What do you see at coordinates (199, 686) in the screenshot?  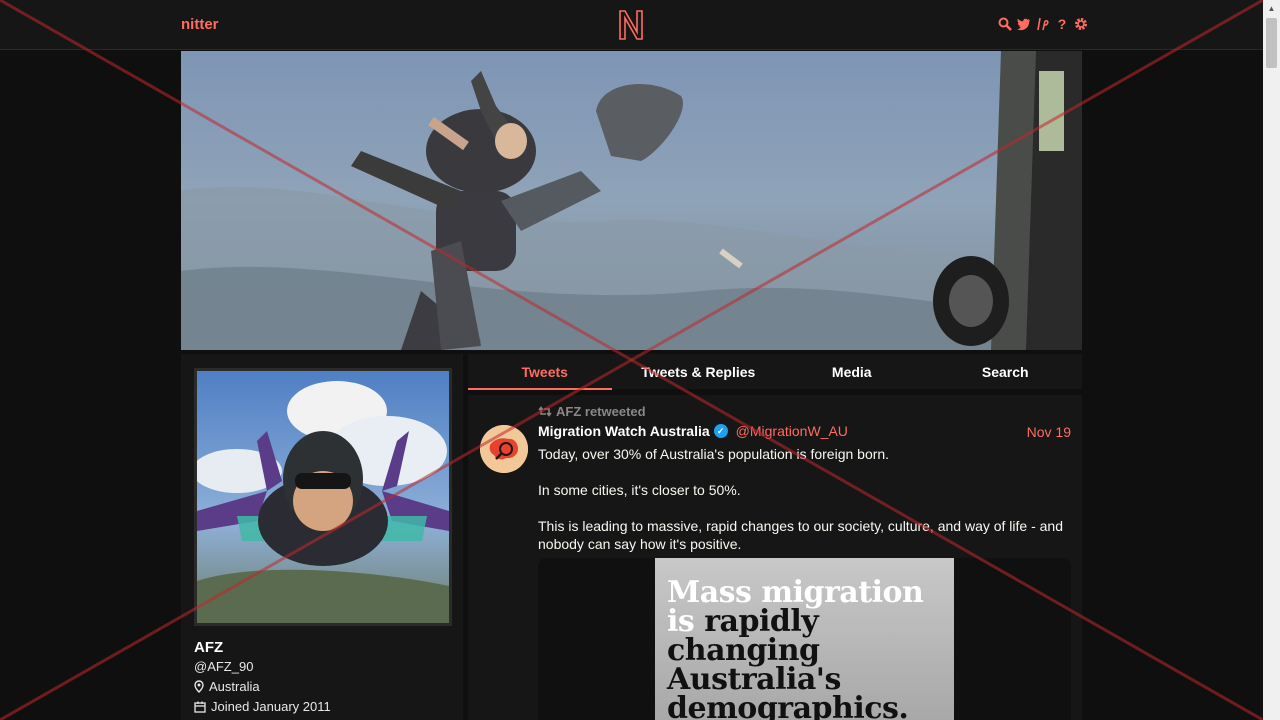 I see `map-pin-icon` at bounding box center [199, 686].